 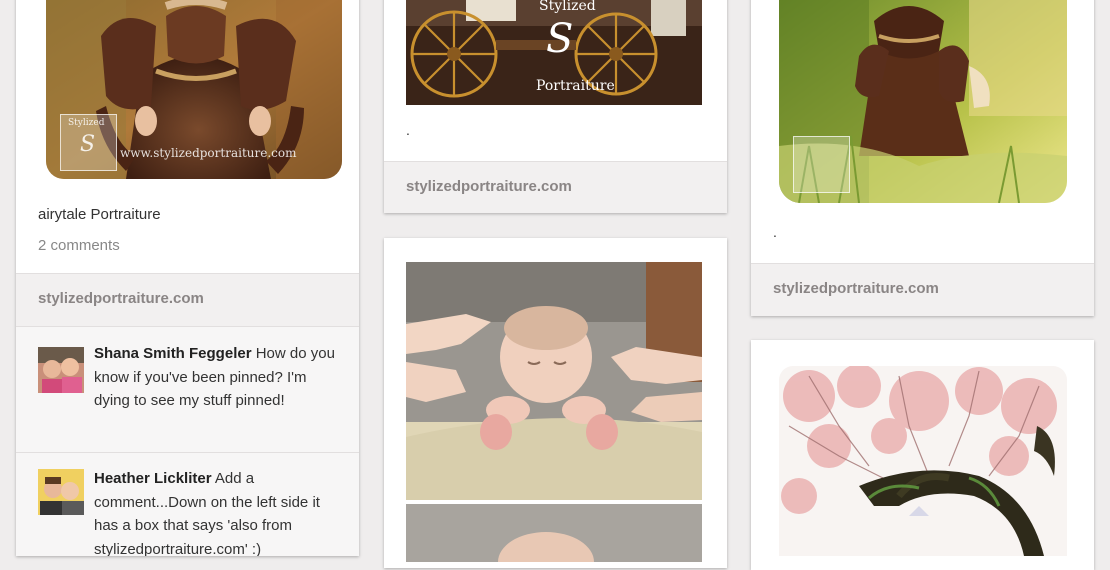 What do you see at coordinates (567, 7) in the screenshot?
I see `watermark-brand-top: Stylized` at bounding box center [567, 7].